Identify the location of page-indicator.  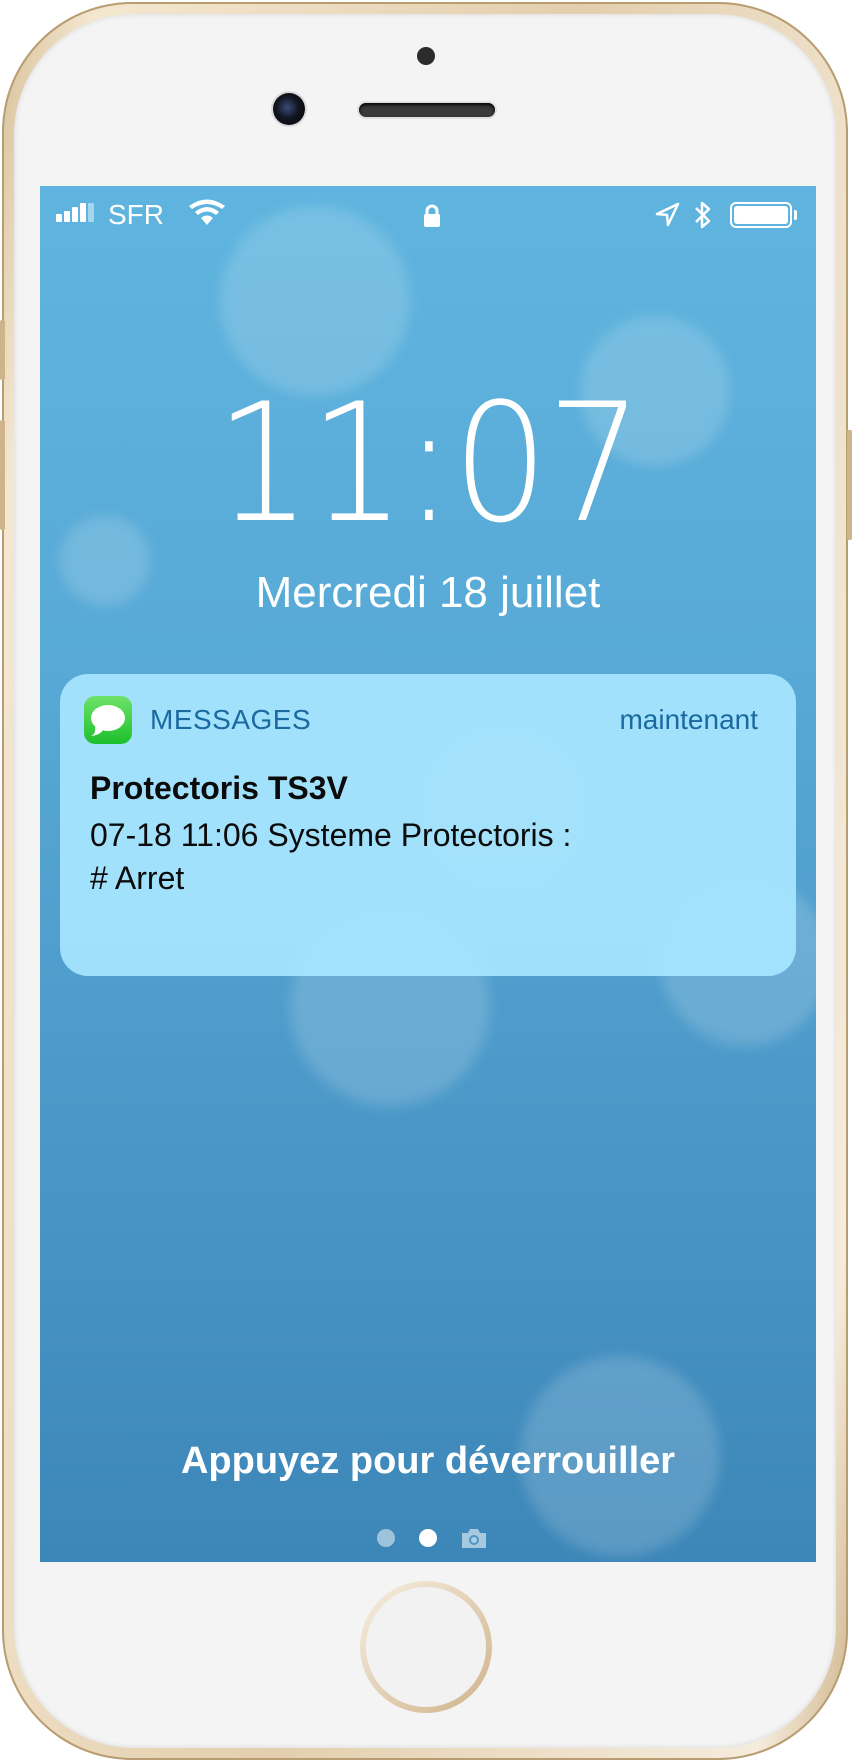
(428, 1538).